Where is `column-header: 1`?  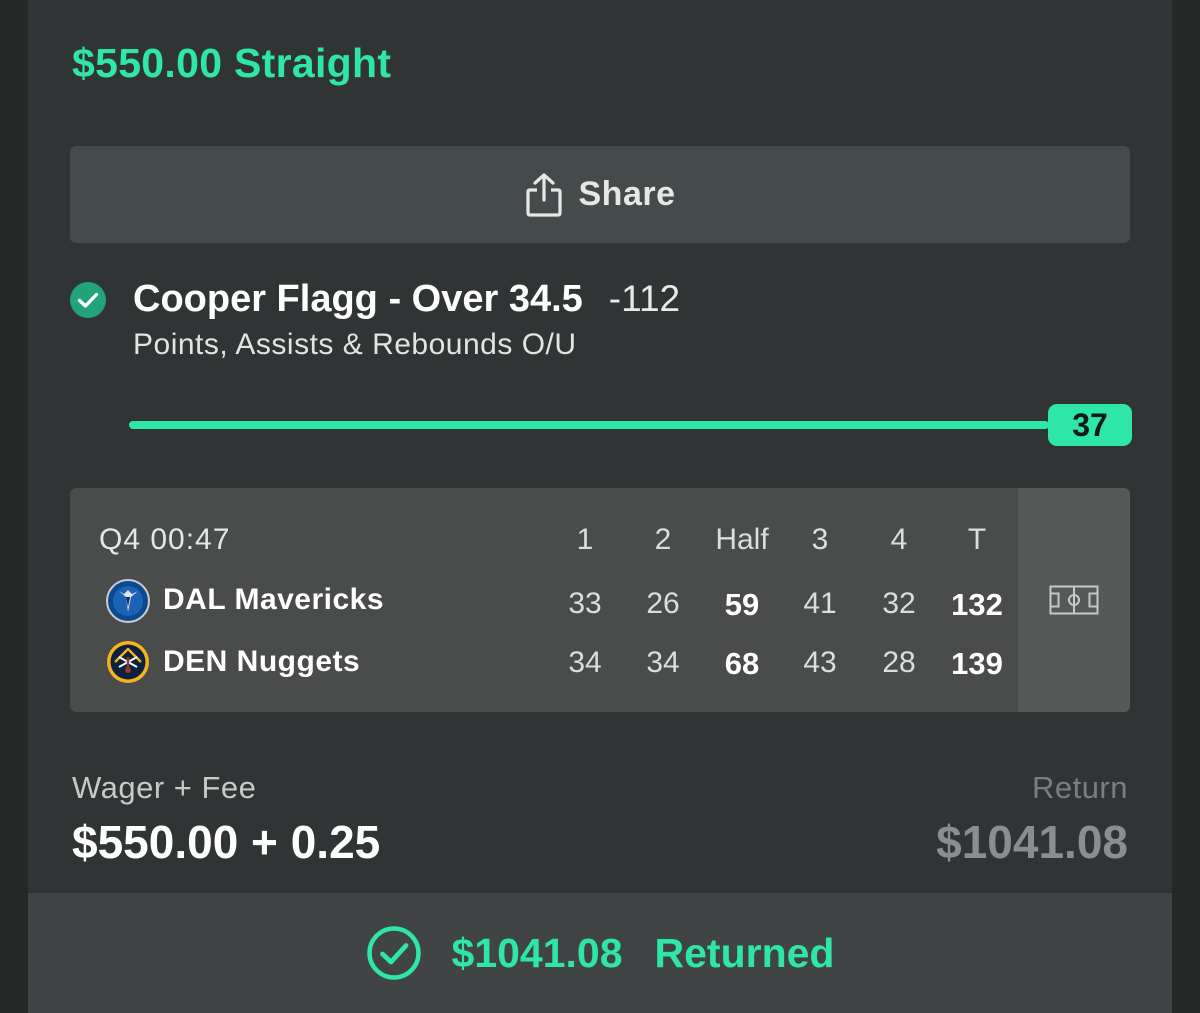 column-header: 1 is located at coordinates (585, 539).